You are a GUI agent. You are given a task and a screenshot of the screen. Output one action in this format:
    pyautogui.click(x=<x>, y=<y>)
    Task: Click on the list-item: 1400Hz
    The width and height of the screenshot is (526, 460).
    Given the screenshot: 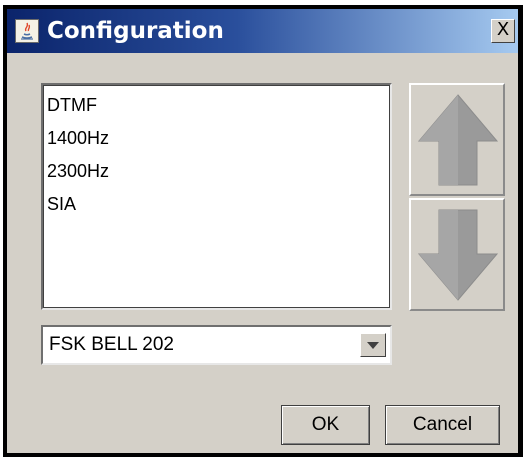 What is the action you would take?
    pyautogui.click(x=216, y=137)
    